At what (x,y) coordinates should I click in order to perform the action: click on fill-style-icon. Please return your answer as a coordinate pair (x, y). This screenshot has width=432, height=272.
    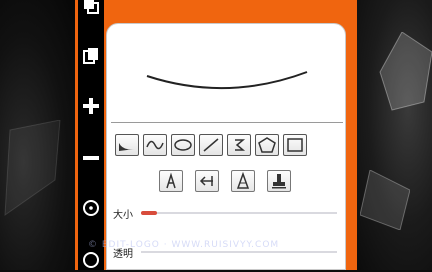
    Looking at the image, I should click on (243, 180).